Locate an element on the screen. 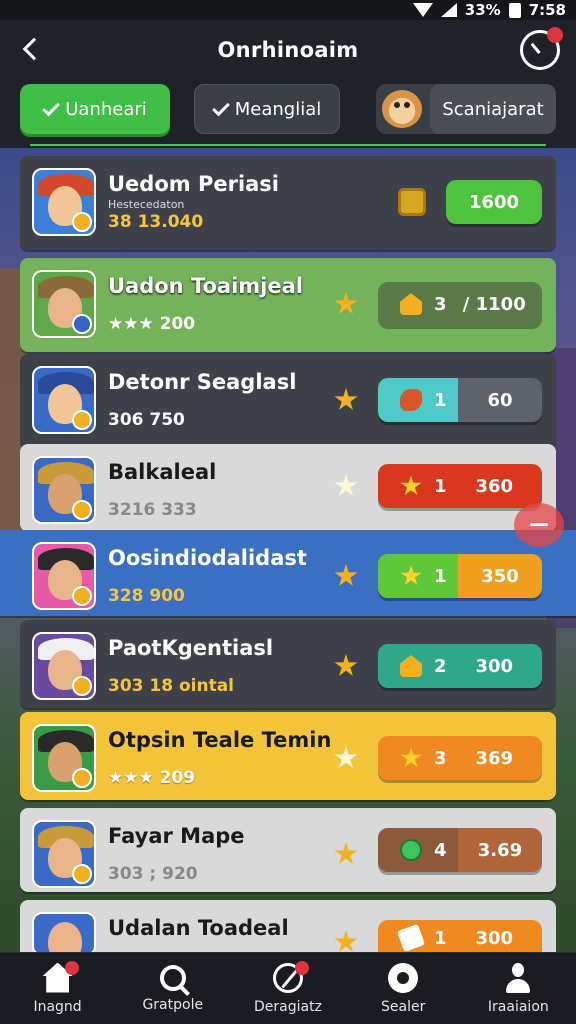 The height and width of the screenshot is (1024, 576). chest-icon is located at coordinates (411, 666).